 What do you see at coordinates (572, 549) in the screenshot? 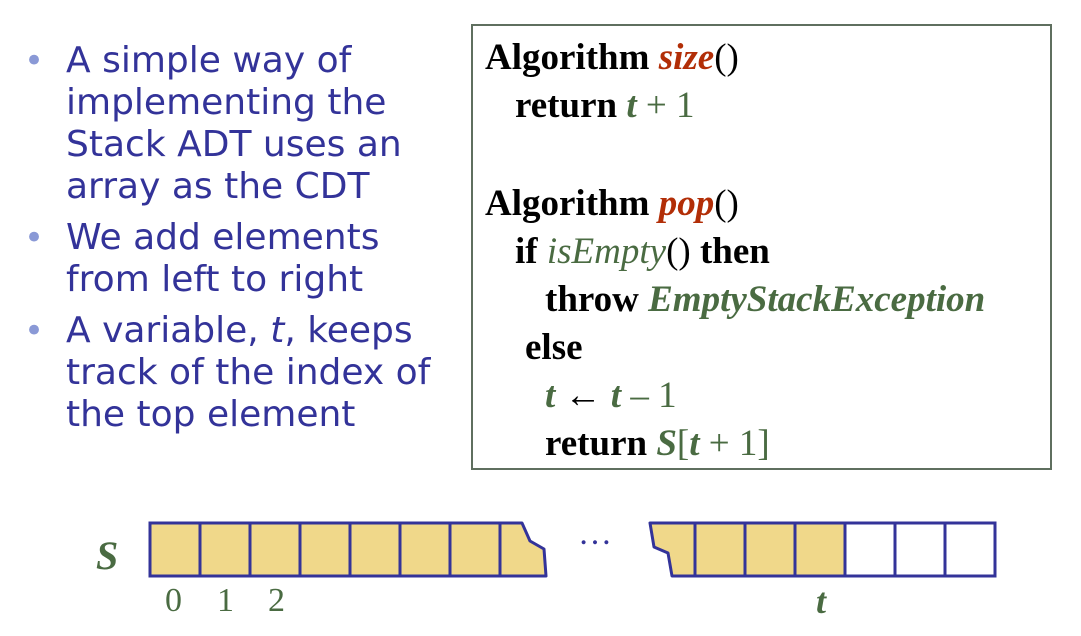
I see `array-diagram` at bounding box center [572, 549].